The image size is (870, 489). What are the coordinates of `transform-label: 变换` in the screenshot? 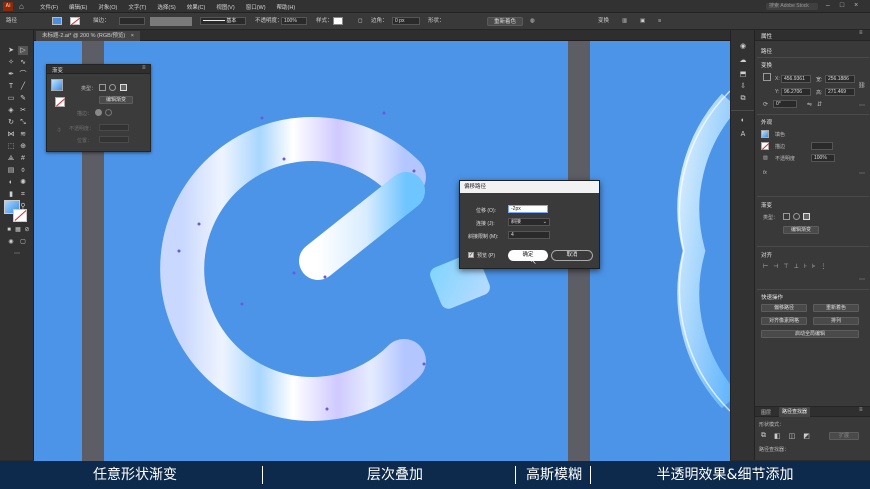 It's located at (603, 21).